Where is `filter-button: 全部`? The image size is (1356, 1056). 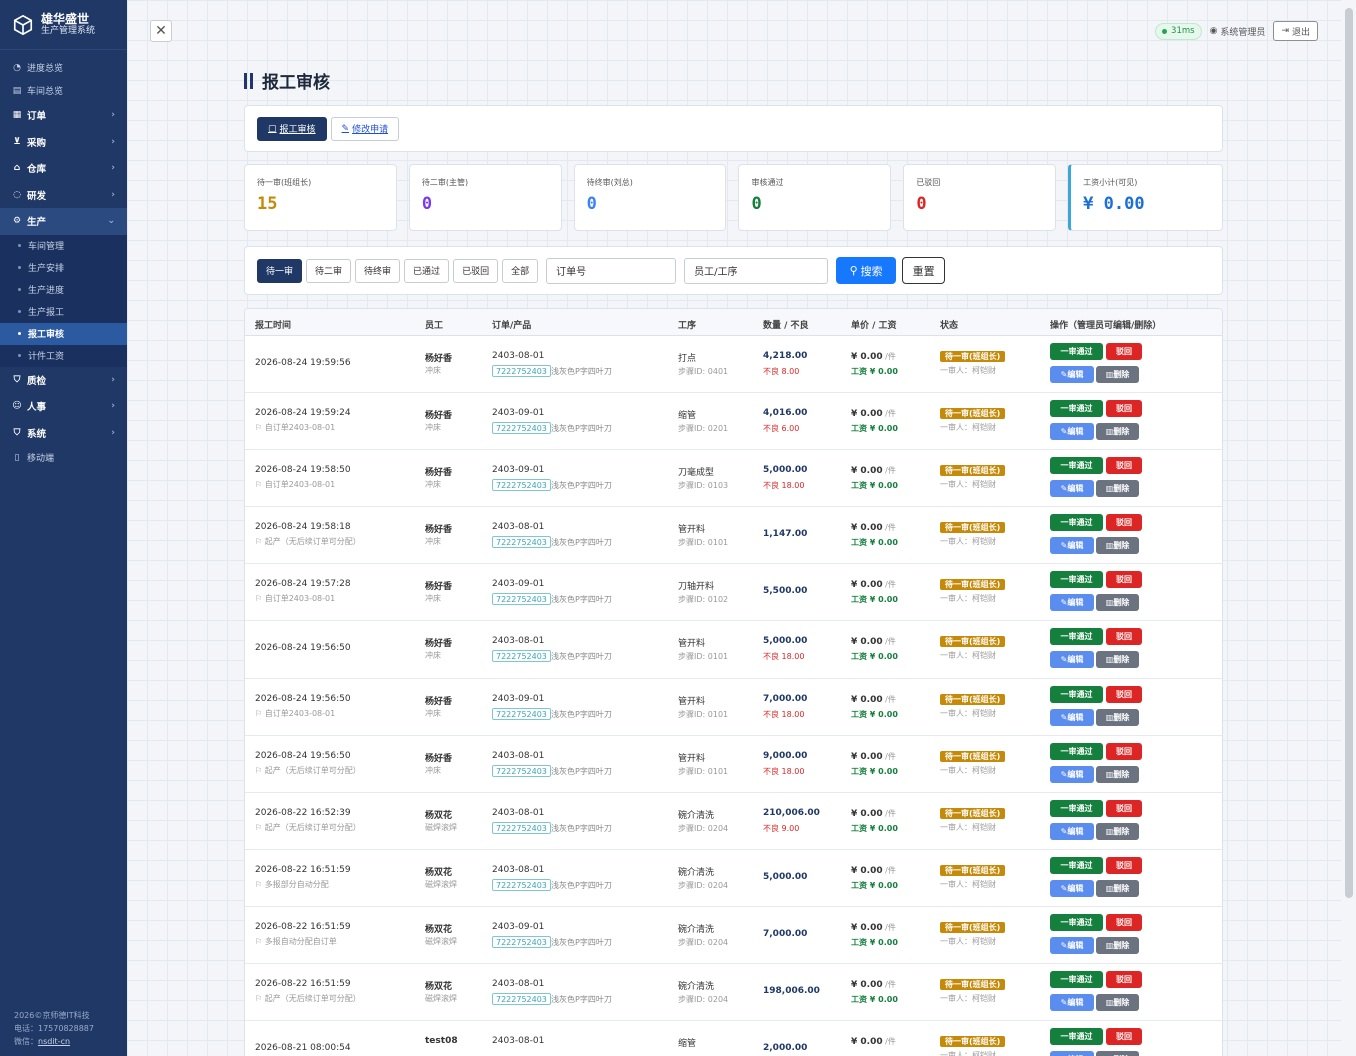 filter-button: 全部 is located at coordinates (520, 270).